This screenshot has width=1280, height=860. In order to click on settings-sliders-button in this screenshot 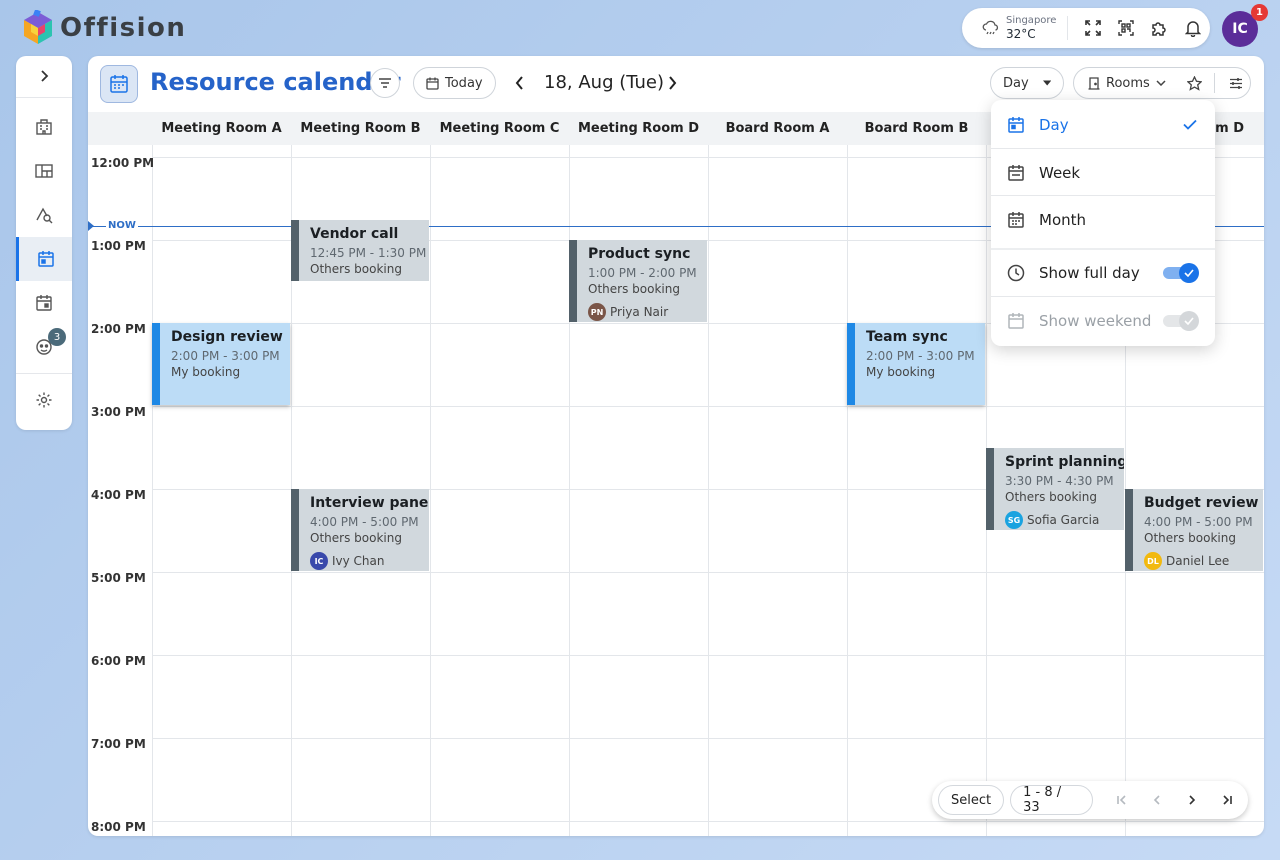, I will do `click(1236, 83)`.